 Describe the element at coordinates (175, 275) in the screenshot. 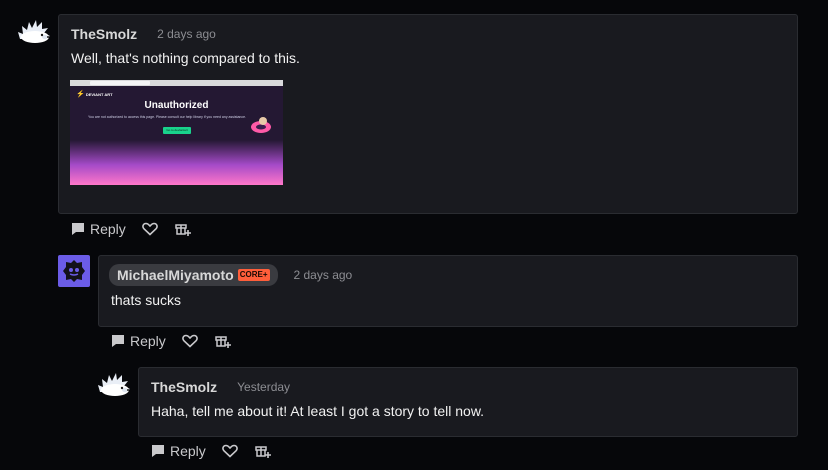

I see `username: MichaelMiyamoto` at that location.